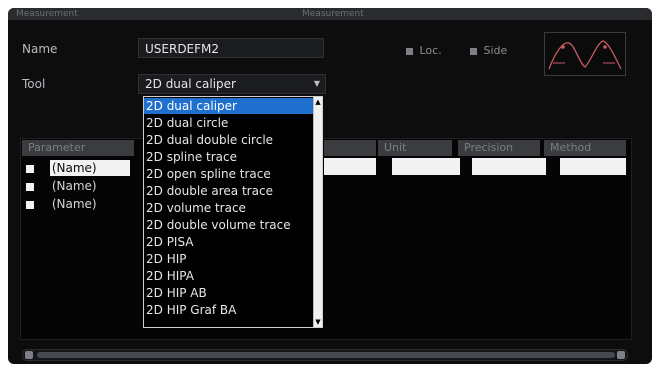  I want to click on dropdown-option: 2D volume trace, so click(230, 208).